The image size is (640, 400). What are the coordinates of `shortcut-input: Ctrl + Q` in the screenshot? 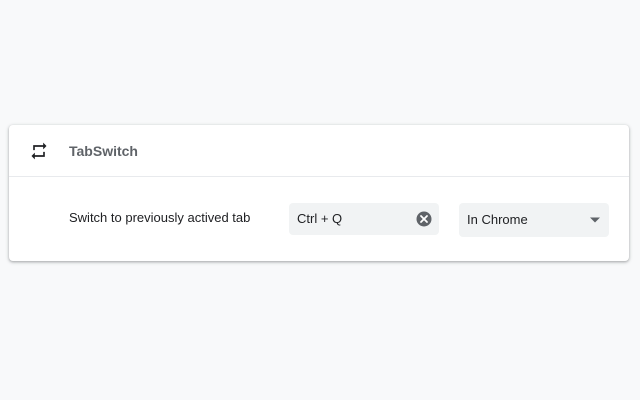 It's located at (364, 219).